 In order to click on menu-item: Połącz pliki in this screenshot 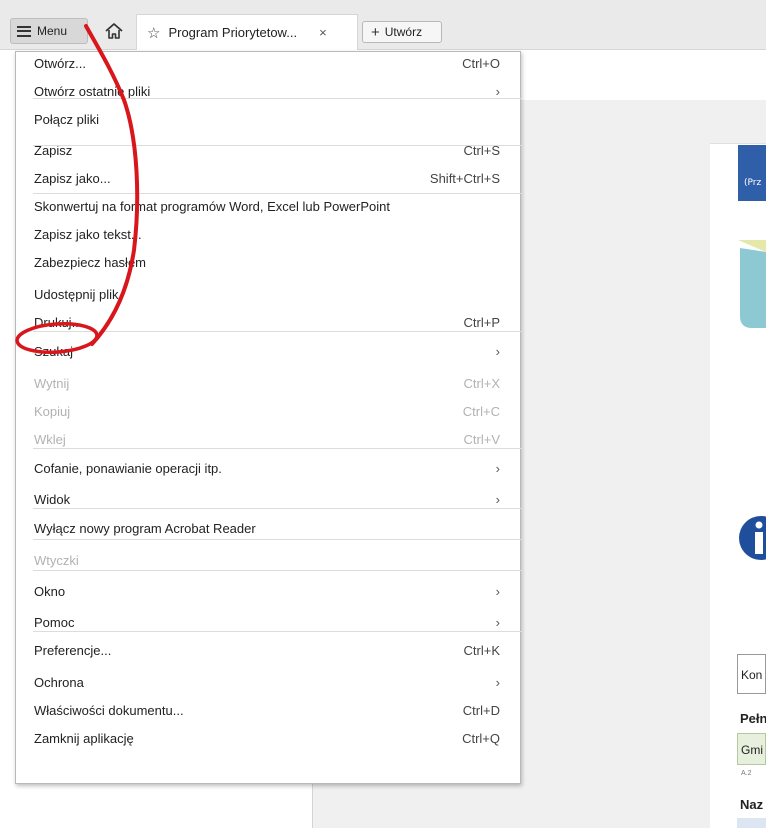, I will do `click(268, 119)`.